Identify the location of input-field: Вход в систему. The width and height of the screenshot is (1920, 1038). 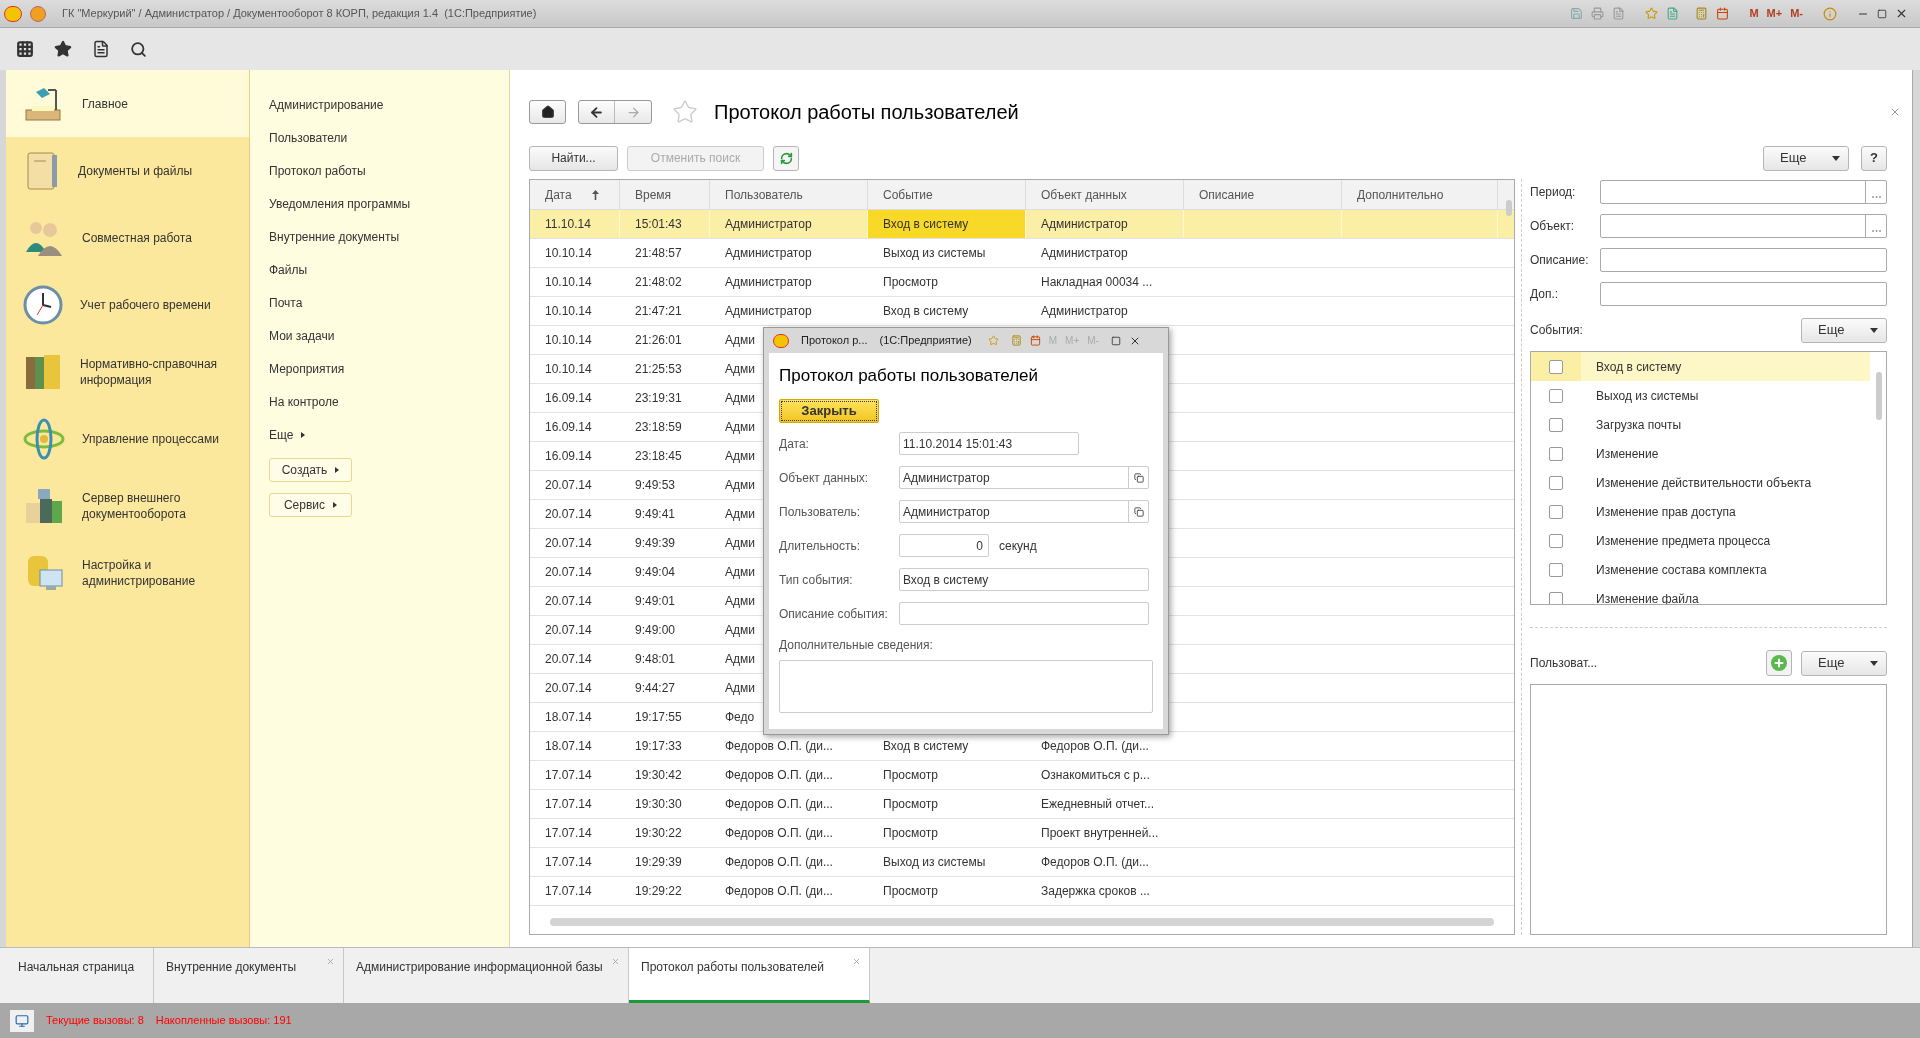
(1024, 579).